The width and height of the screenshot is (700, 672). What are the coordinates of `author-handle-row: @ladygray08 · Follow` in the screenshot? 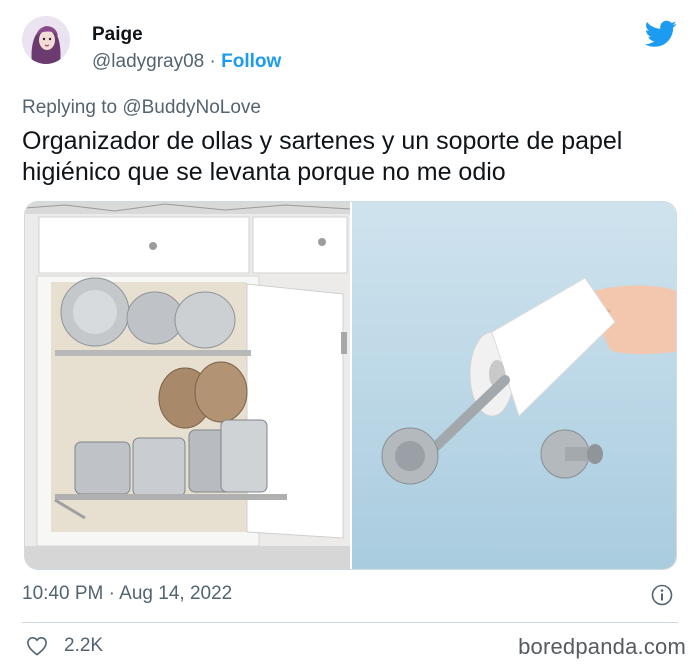 It's located at (186, 62).